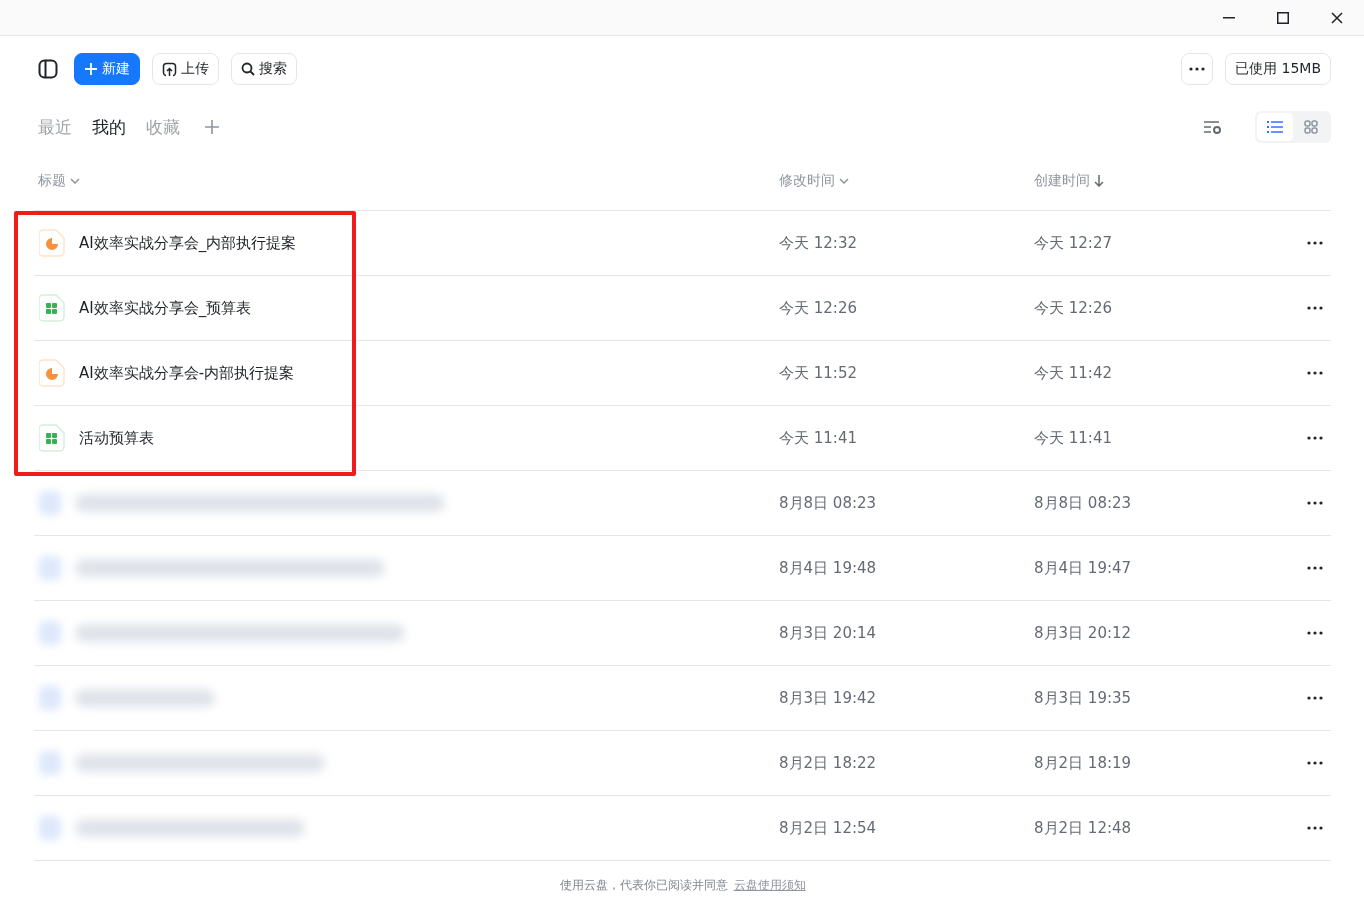  I want to click on created-time: 今天 11:41, so click(1073, 438).